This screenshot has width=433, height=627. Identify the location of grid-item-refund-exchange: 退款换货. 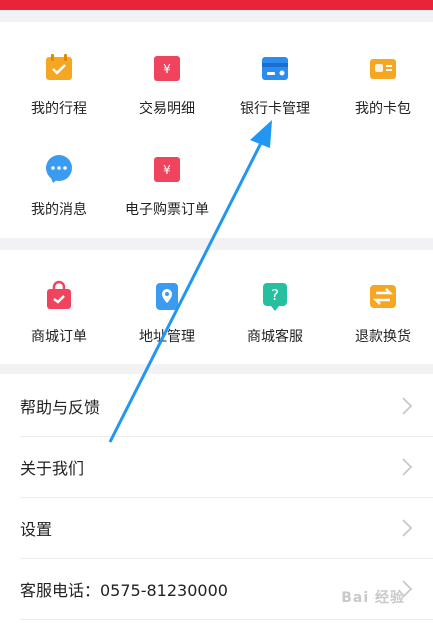
(381, 313).